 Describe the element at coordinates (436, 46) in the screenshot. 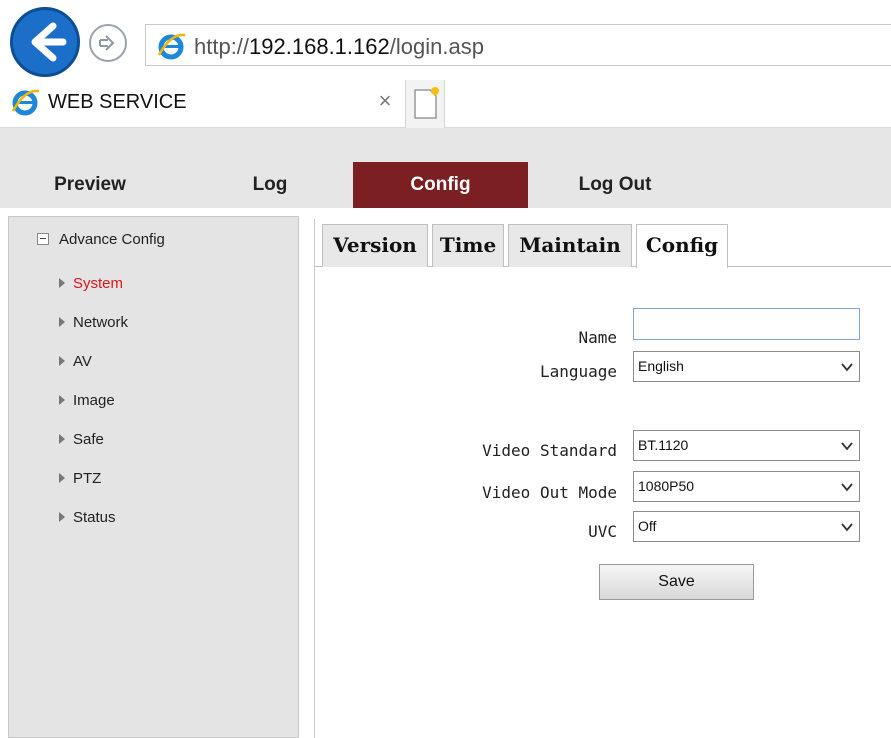

I see `url-path: /login.asp` at that location.